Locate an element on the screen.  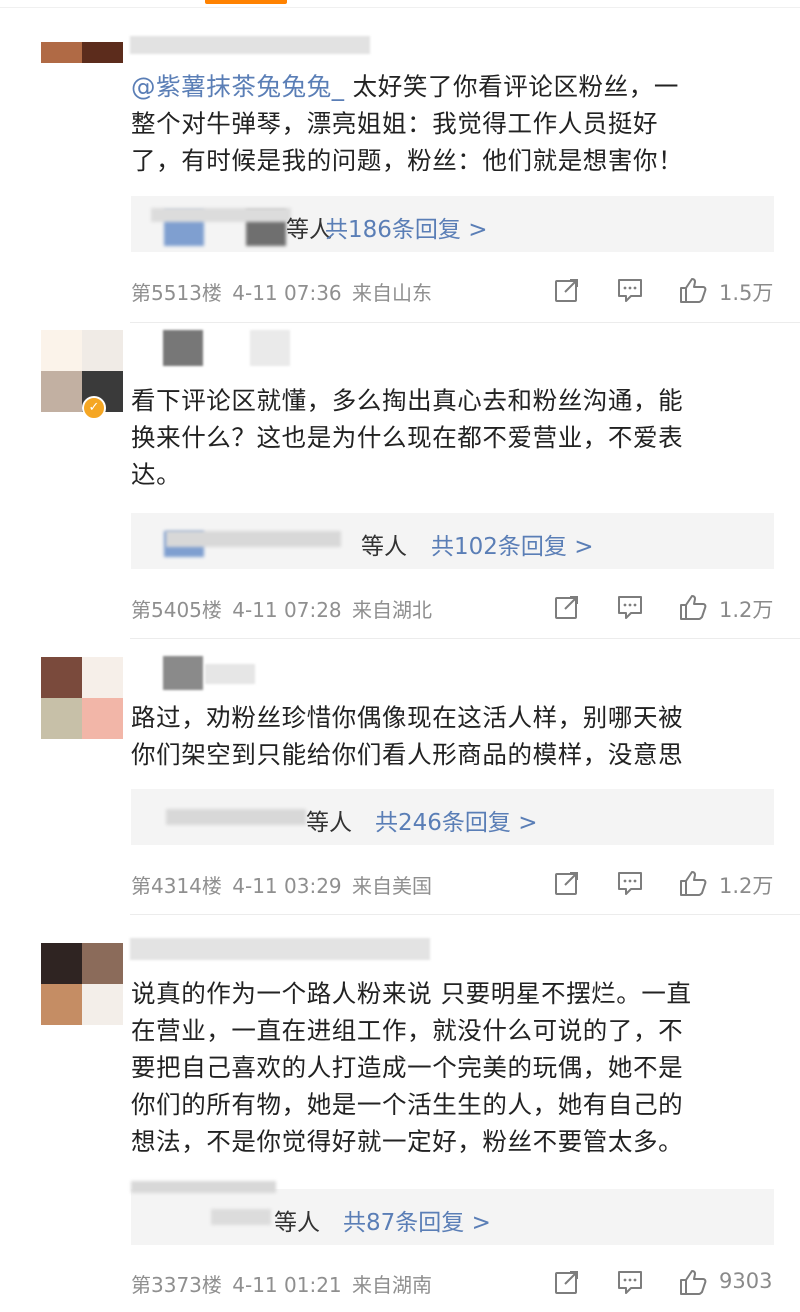
comment-meta: 第5513楼 4-11 07:36 来自山东 is located at coordinates (281, 291).